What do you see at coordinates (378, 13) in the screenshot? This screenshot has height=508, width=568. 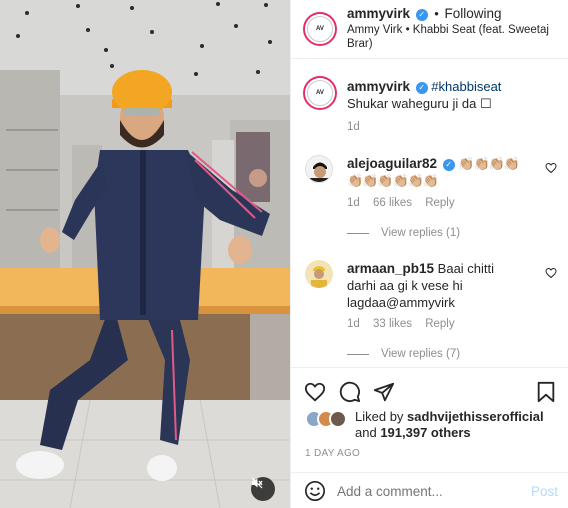 I see `author-username: ammyvirk` at bounding box center [378, 13].